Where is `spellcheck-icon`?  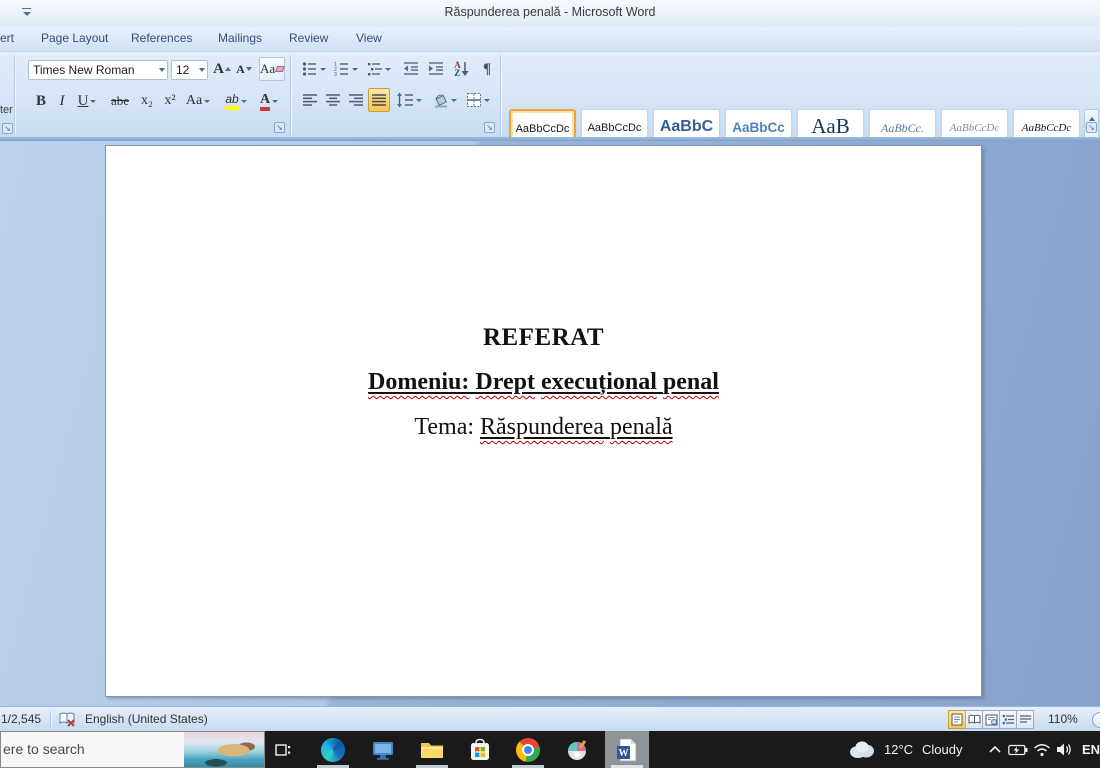
spellcheck-icon is located at coordinates (67, 719).